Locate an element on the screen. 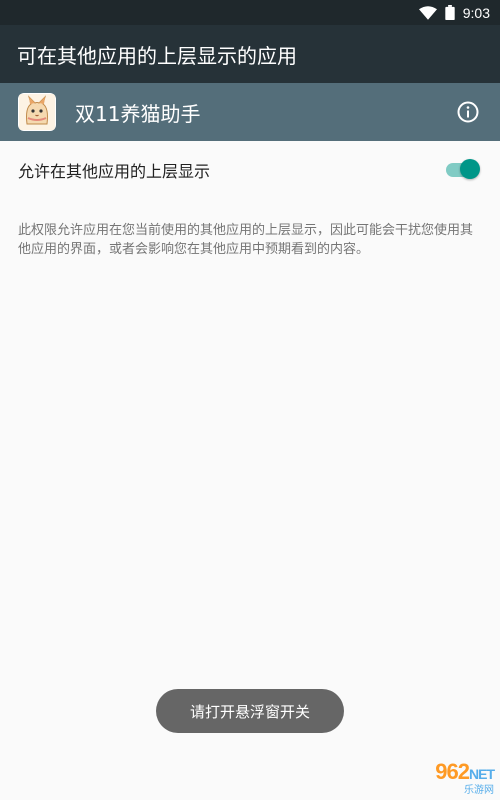  app-name: 双11养猫助手 is located at coordinates (138, 113).